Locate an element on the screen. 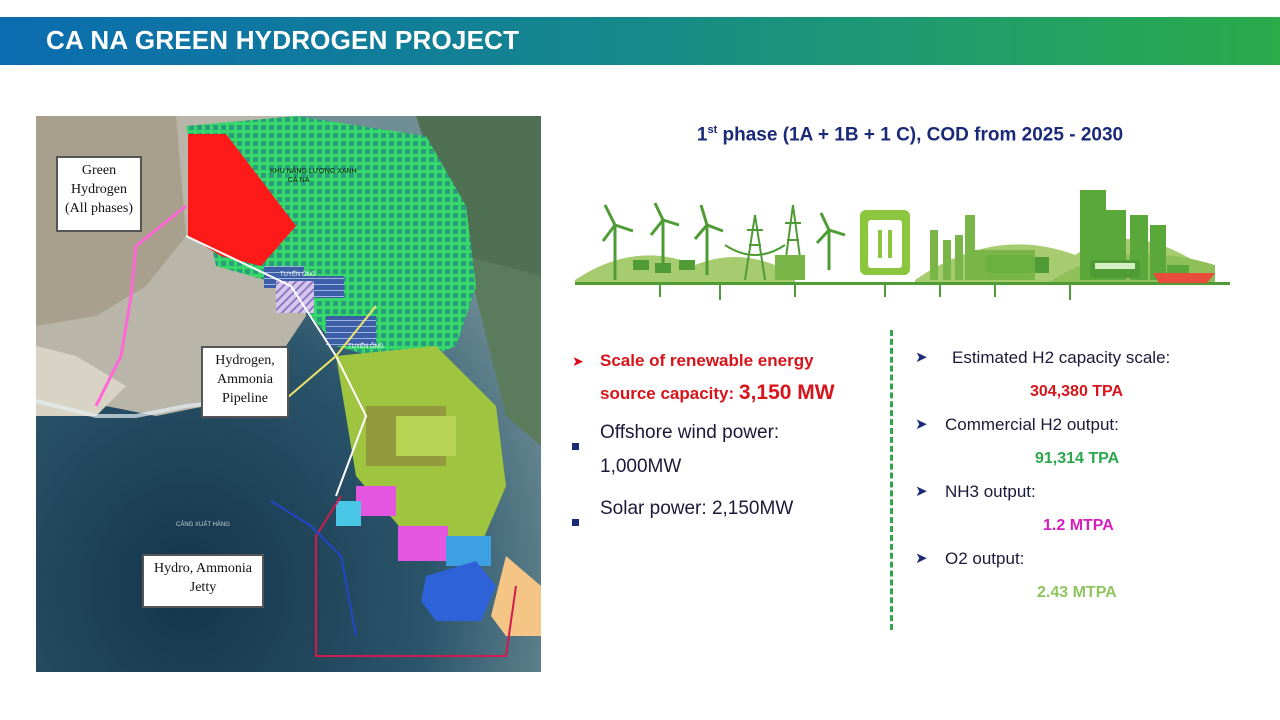  output-label: Estimated H2 capacity scale: is located at coordinates (1061, 357).